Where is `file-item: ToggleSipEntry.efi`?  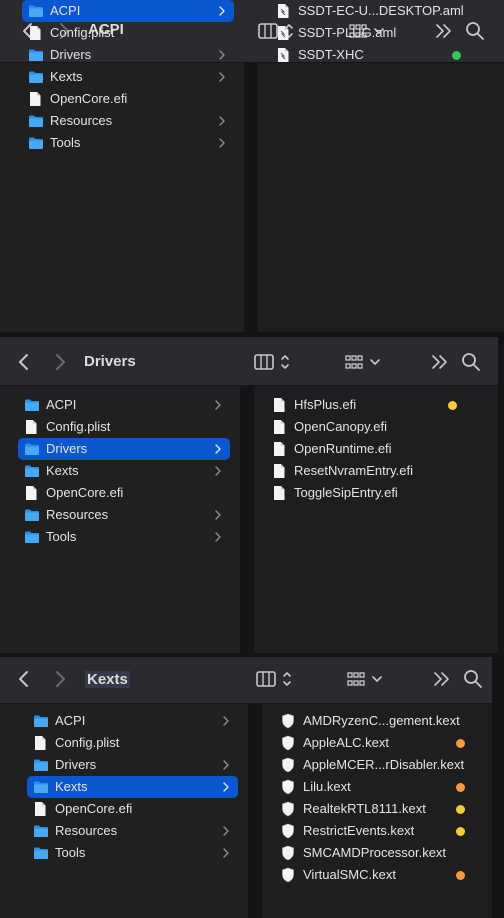
file-item: ToggleSipEntry.efi is located at coordinates (366, 493).